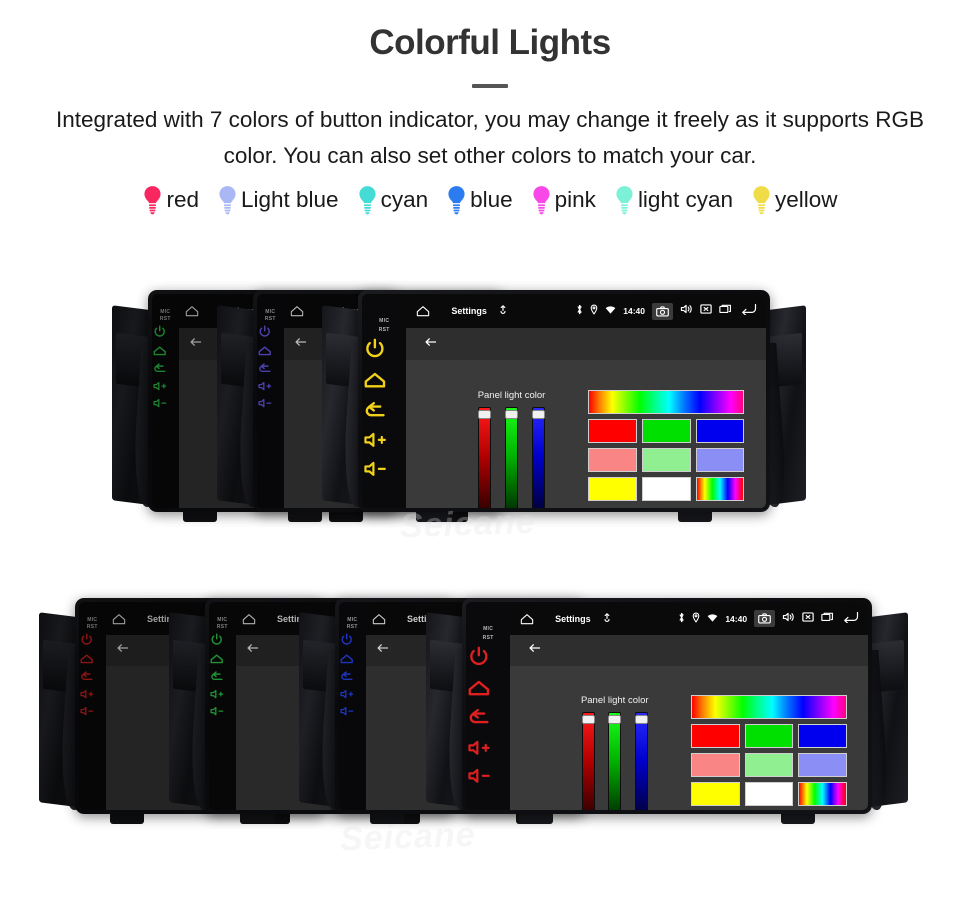 The height and width of the screenshot is (903, 980). What do you see at coordinates (485, 457) in the screenshot?
I see `red-slider` at bounding box center [485, 457].